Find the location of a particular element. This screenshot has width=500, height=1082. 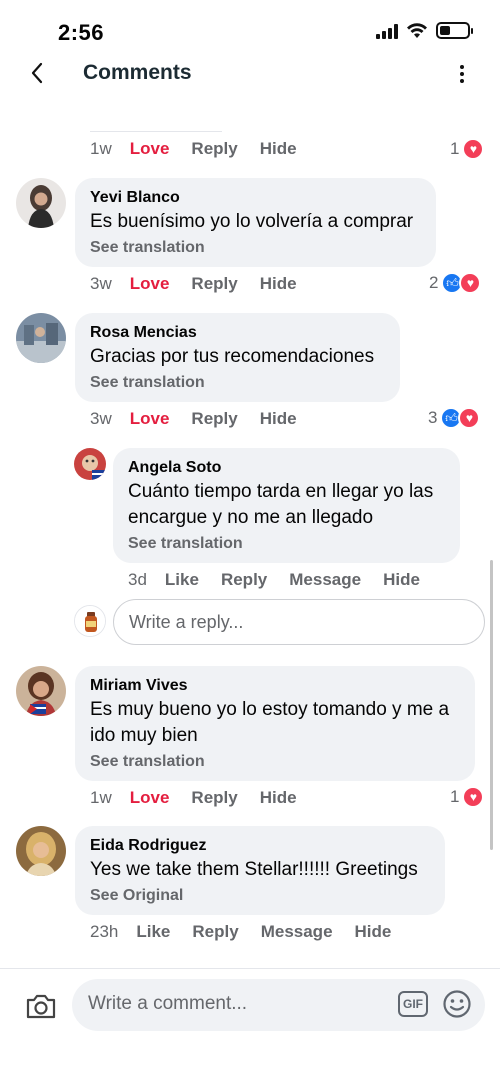

commenter-name: Eida Rodriguez is located at coordinates (260, 846).